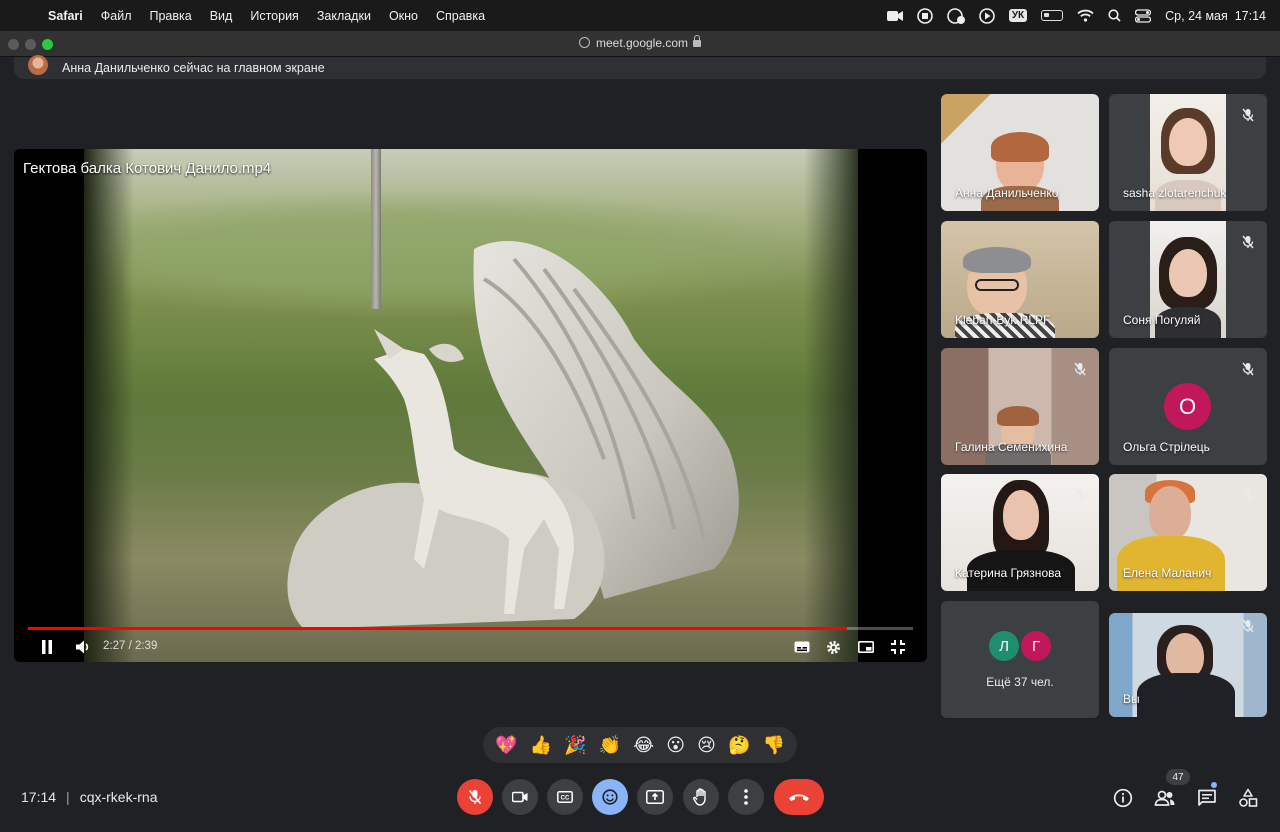 The height and width of the screenshot is (832, 1280). I want to click on reactions-bar: 💖 👍 🎉 👏 😂 😮 😢 🤔 👎, so click(640, 745).